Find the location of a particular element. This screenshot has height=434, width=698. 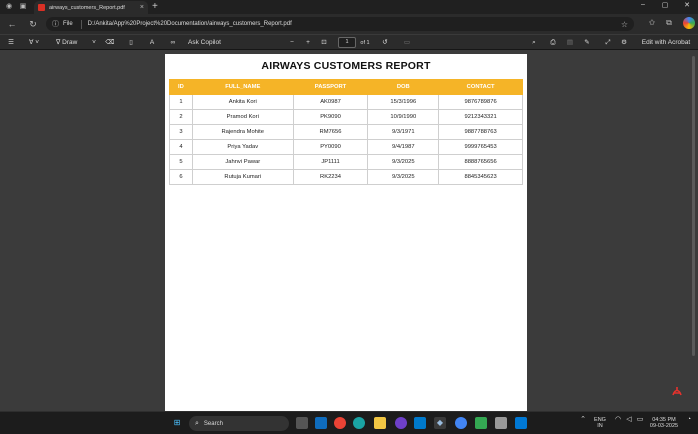

edit-with-acrobat-button: Edit with Acrobat is located at coordinates (666, 43).